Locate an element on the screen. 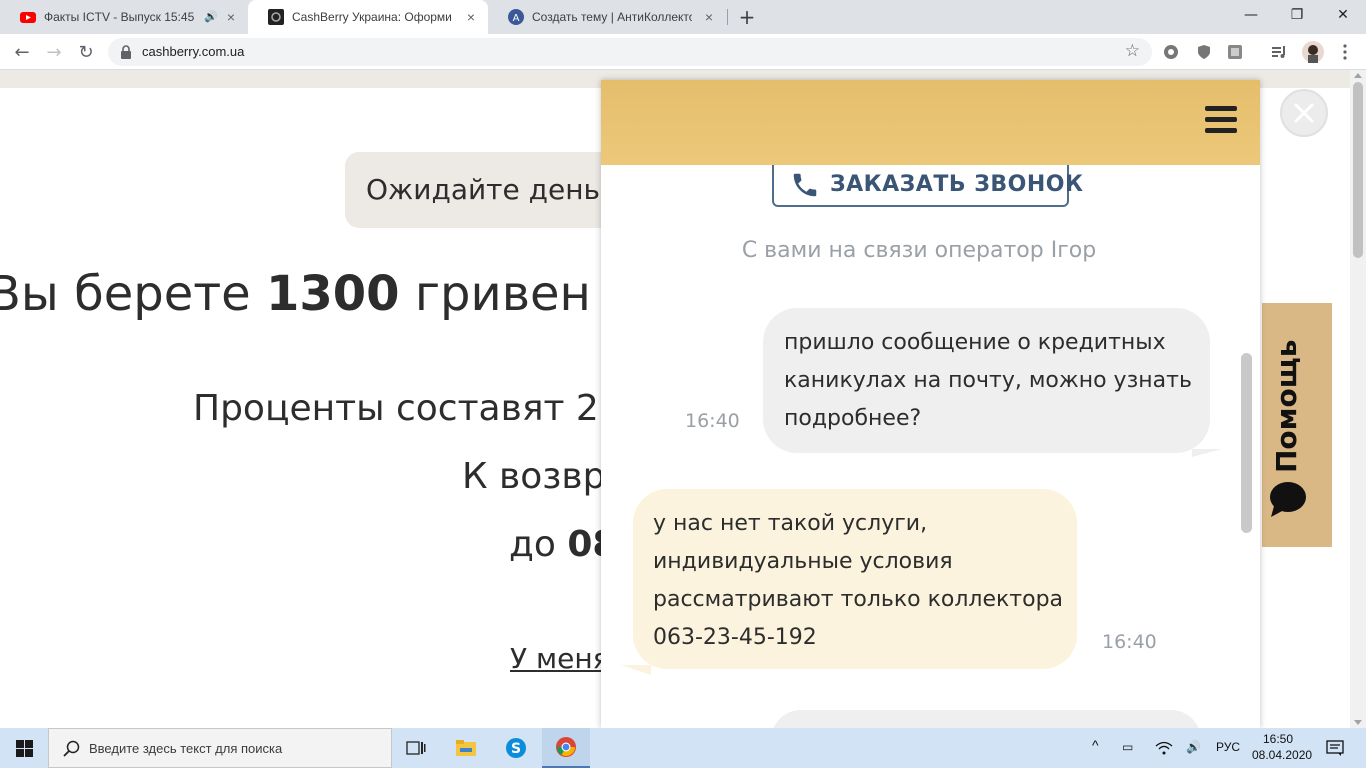  svg-text: A is located at coordinates (516, 18).